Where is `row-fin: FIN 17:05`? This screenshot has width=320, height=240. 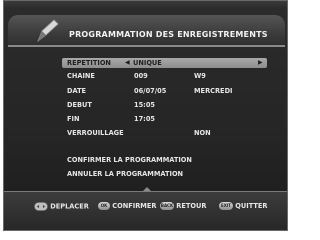
row-fin: FIN 17:05 is located at coordinates (145, 119).